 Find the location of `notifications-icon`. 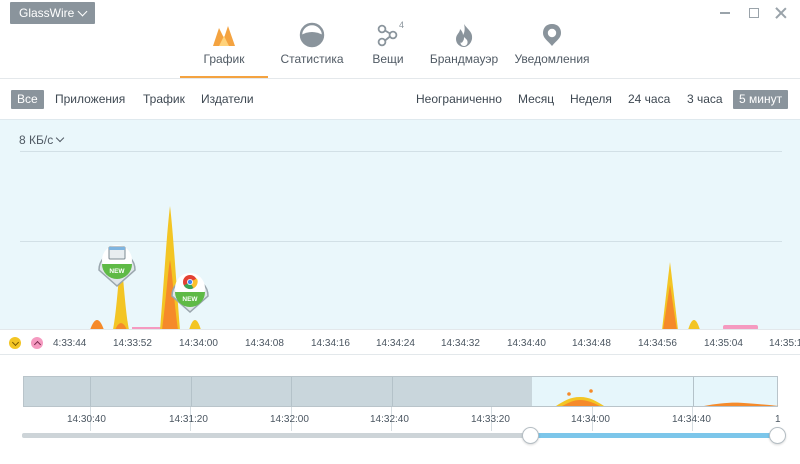

notifications-icon is located at coordinates (552, 35).